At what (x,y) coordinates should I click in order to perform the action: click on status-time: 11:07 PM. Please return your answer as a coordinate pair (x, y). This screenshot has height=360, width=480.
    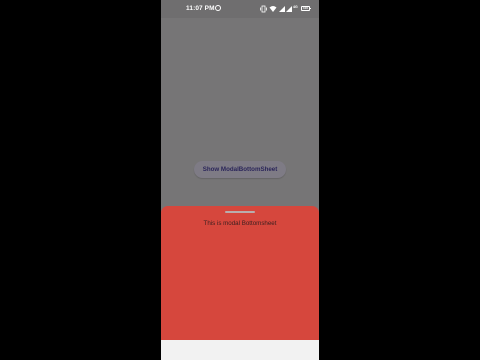
    Looking at the image, I should click on (200, 8).